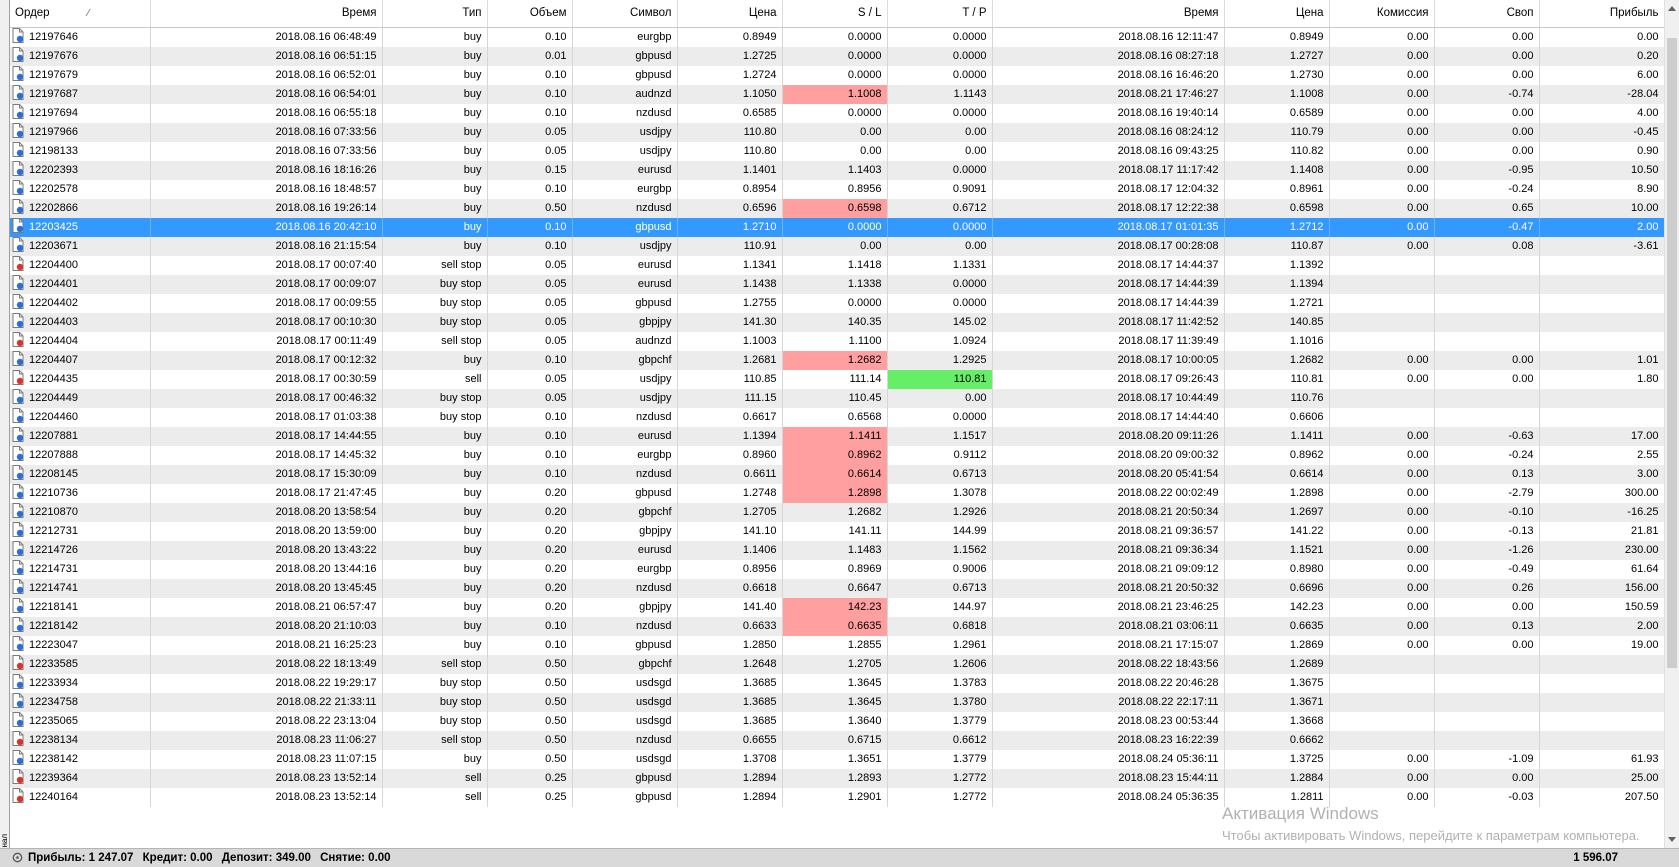 This screenshot has width=1679, height=867. Describe the element at coordinates (625, 550) in the screenshot. I see `cell-symbol: eurusd` at that location.